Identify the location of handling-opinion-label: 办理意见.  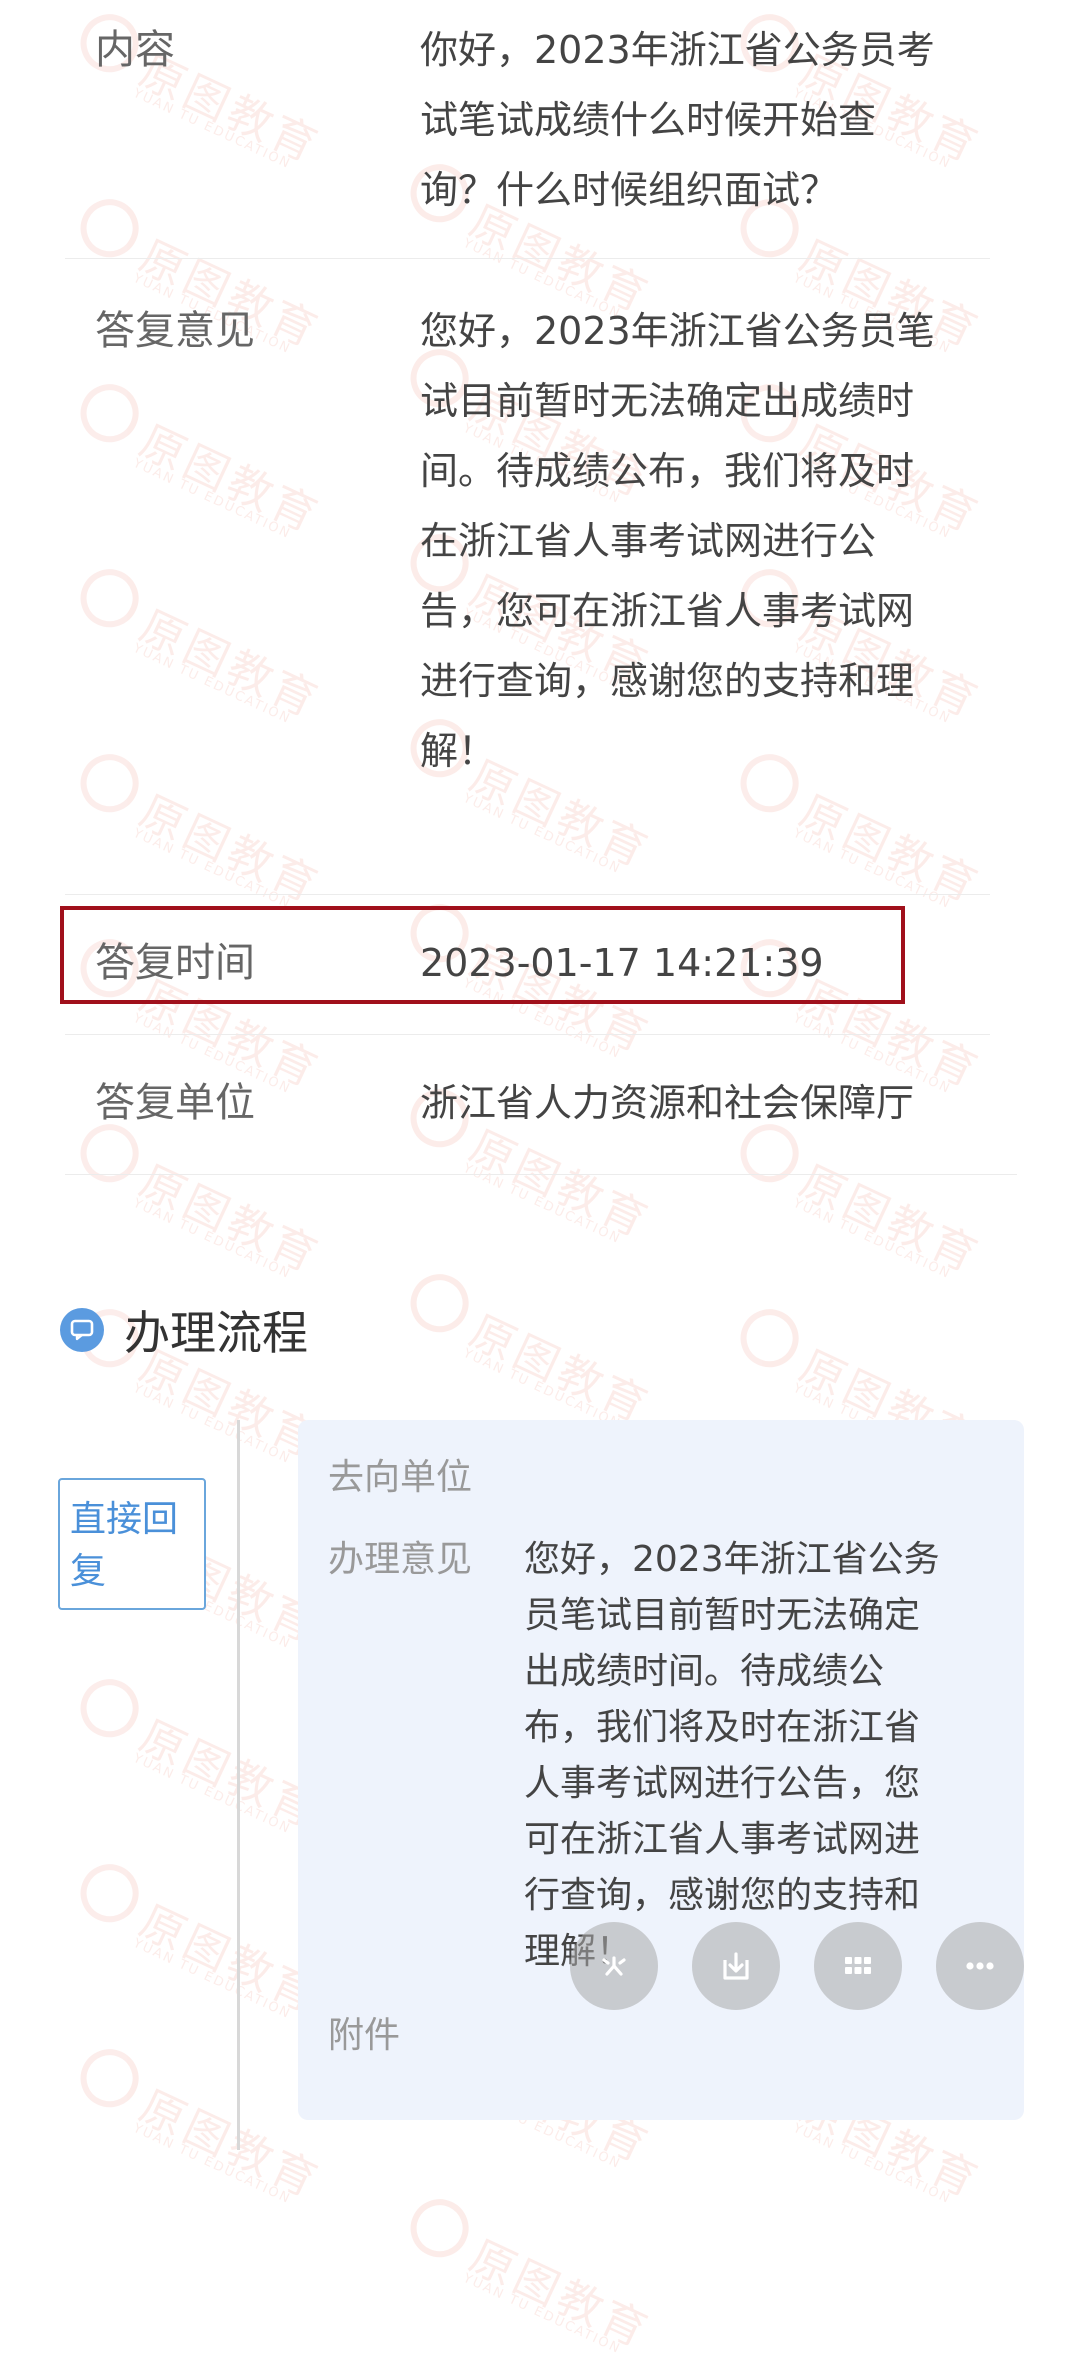
(400, 1559).